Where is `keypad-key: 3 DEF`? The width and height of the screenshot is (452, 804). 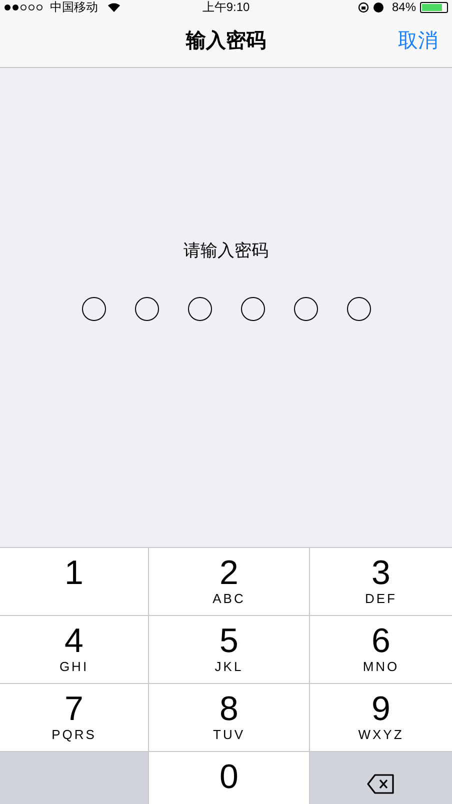 keypad-key: 3 DEF is located at coordinates (381, 581).